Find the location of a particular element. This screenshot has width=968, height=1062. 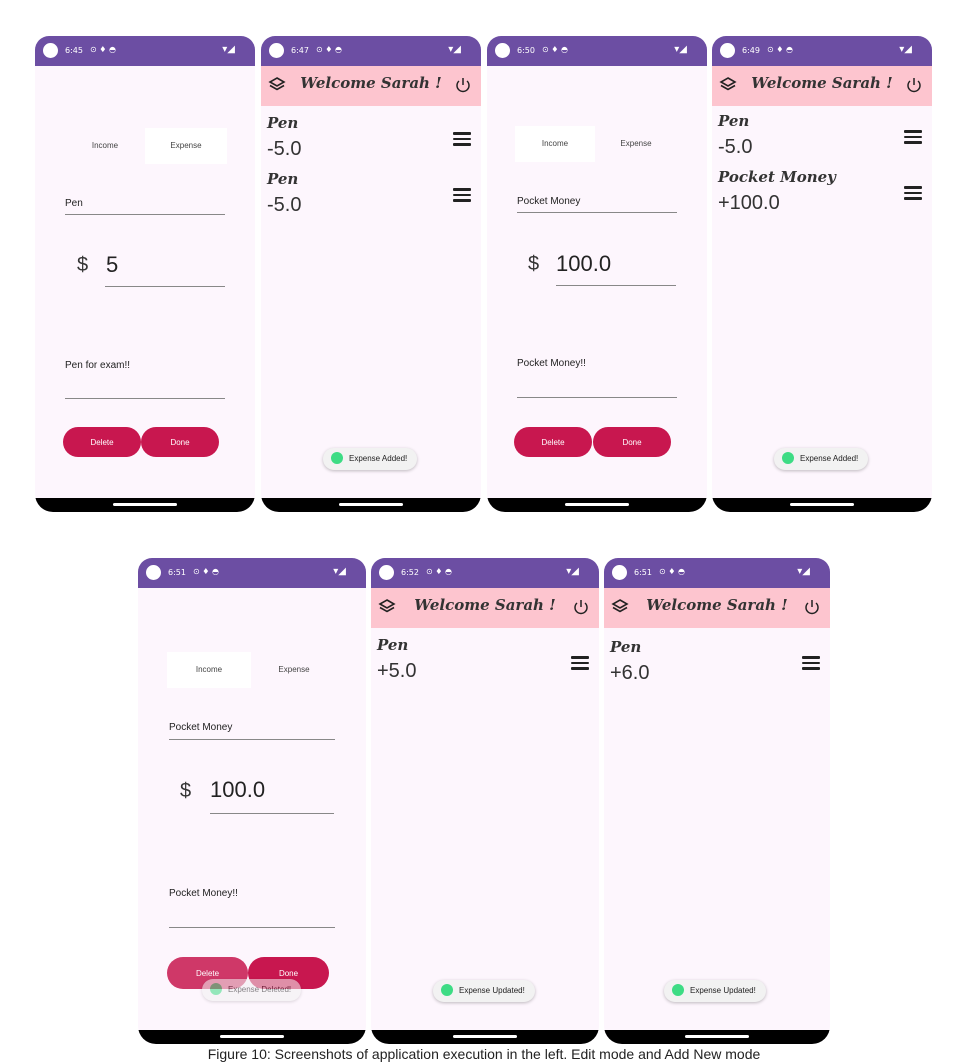

status-time: 6:45 is located at coordinates (74, 50).